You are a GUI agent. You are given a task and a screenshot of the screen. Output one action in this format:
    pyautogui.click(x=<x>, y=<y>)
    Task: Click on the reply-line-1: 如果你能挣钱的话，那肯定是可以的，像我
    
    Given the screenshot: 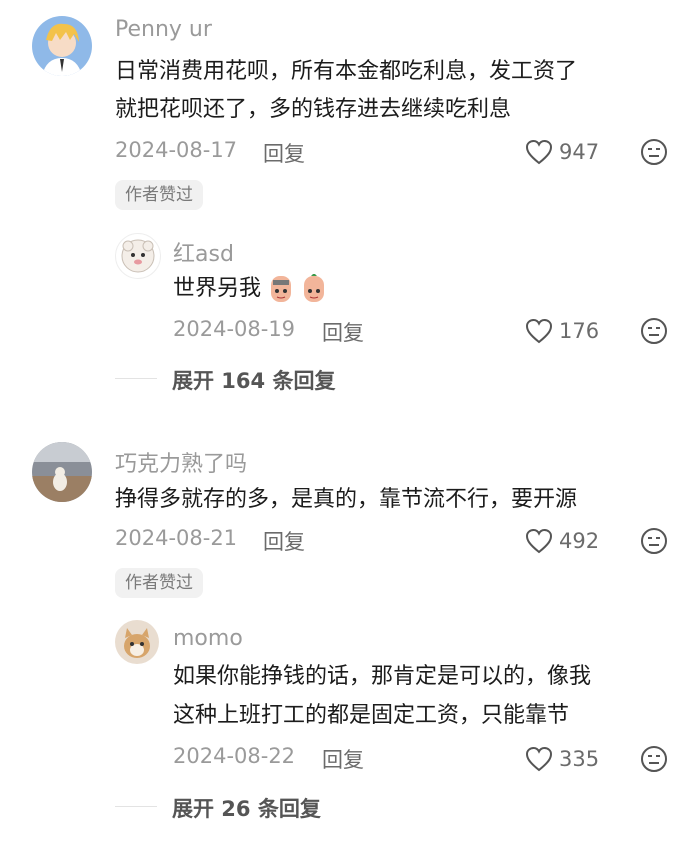 What is the action you would take?
    pyautogui.click(x=382, y=676)
    